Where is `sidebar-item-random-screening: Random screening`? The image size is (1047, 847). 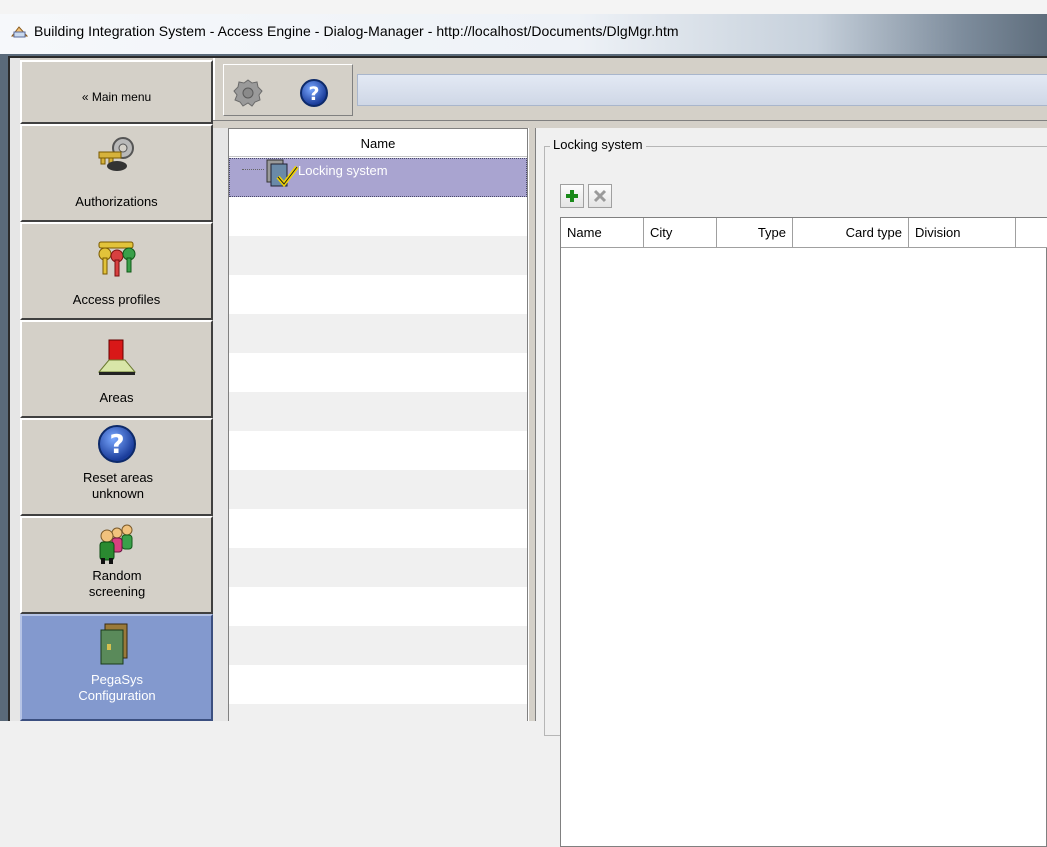 sidebar-item-random-screening: Random screening is located at coordinates (116, 565).